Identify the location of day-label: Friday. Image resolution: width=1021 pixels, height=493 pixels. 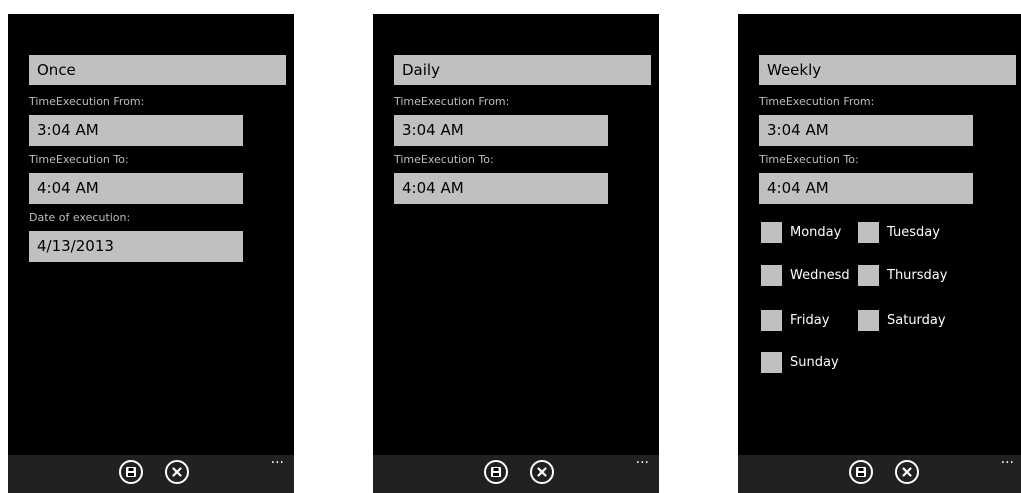
(810, 320).